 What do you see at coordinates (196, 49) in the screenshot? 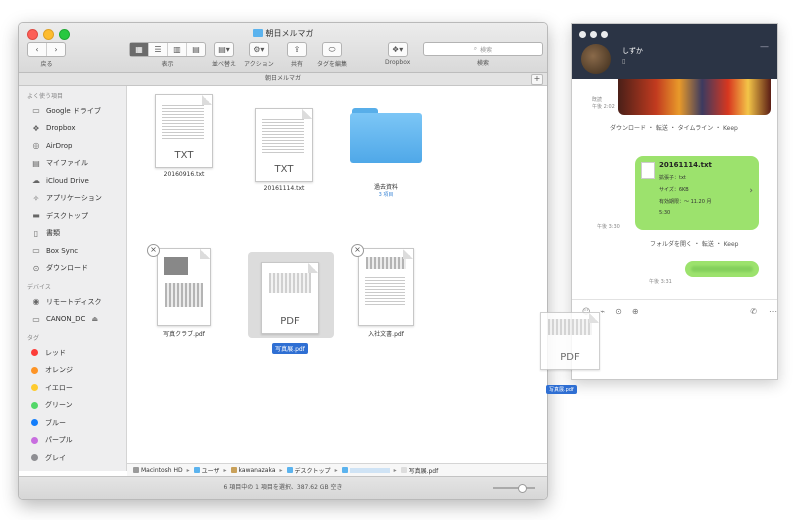
I see `coverflow-view-button: ▤` at bounding box center [196, 49].